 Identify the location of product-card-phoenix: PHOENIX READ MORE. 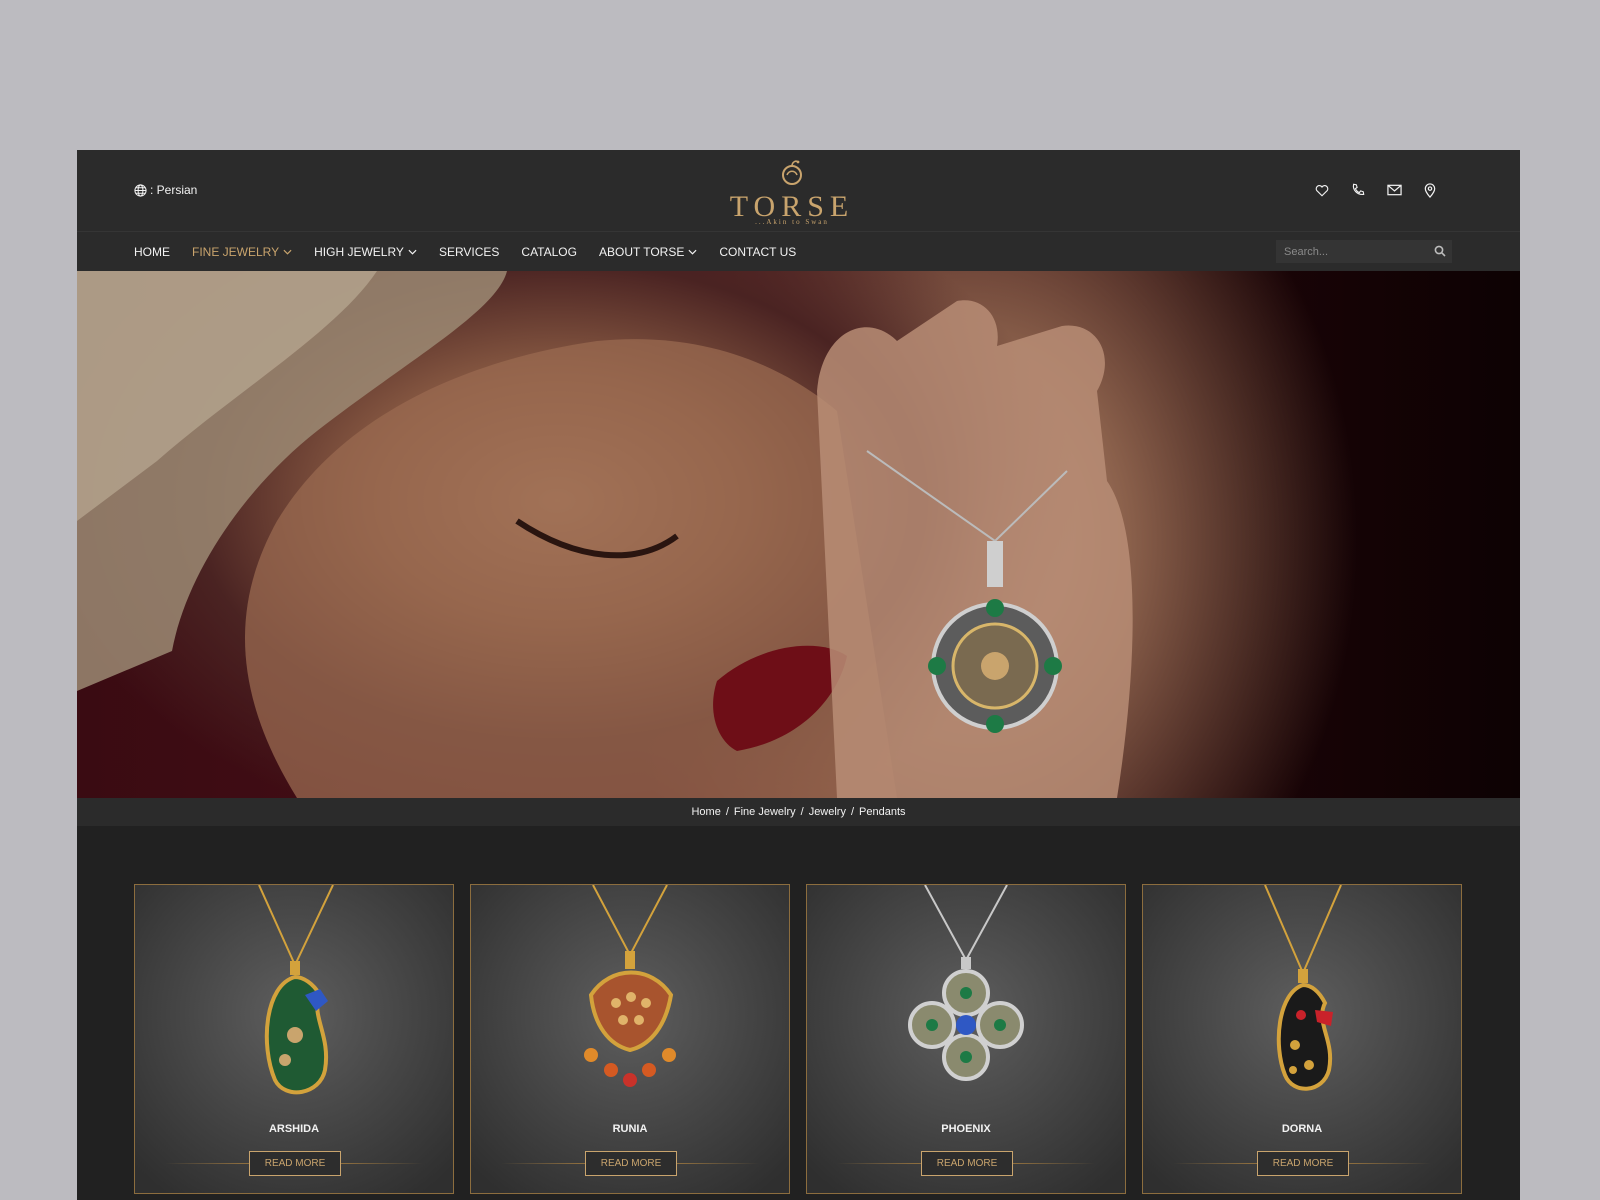
(966, 1039).